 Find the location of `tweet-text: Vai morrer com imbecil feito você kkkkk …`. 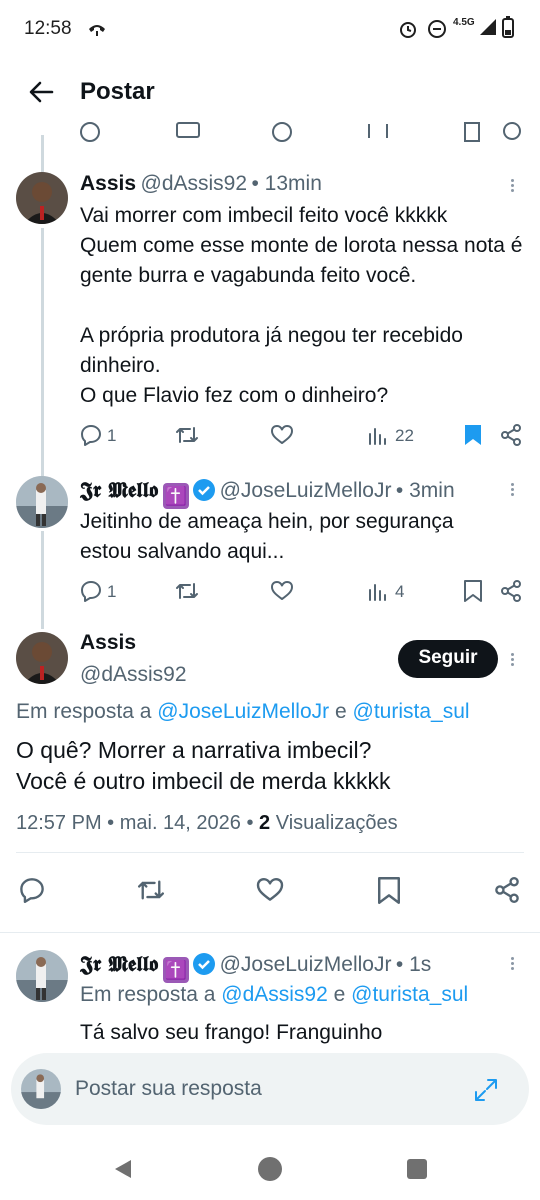

tweet-text: Vai morrer com imbecil feito você kkkkk … is located at coordinates (301, 305).